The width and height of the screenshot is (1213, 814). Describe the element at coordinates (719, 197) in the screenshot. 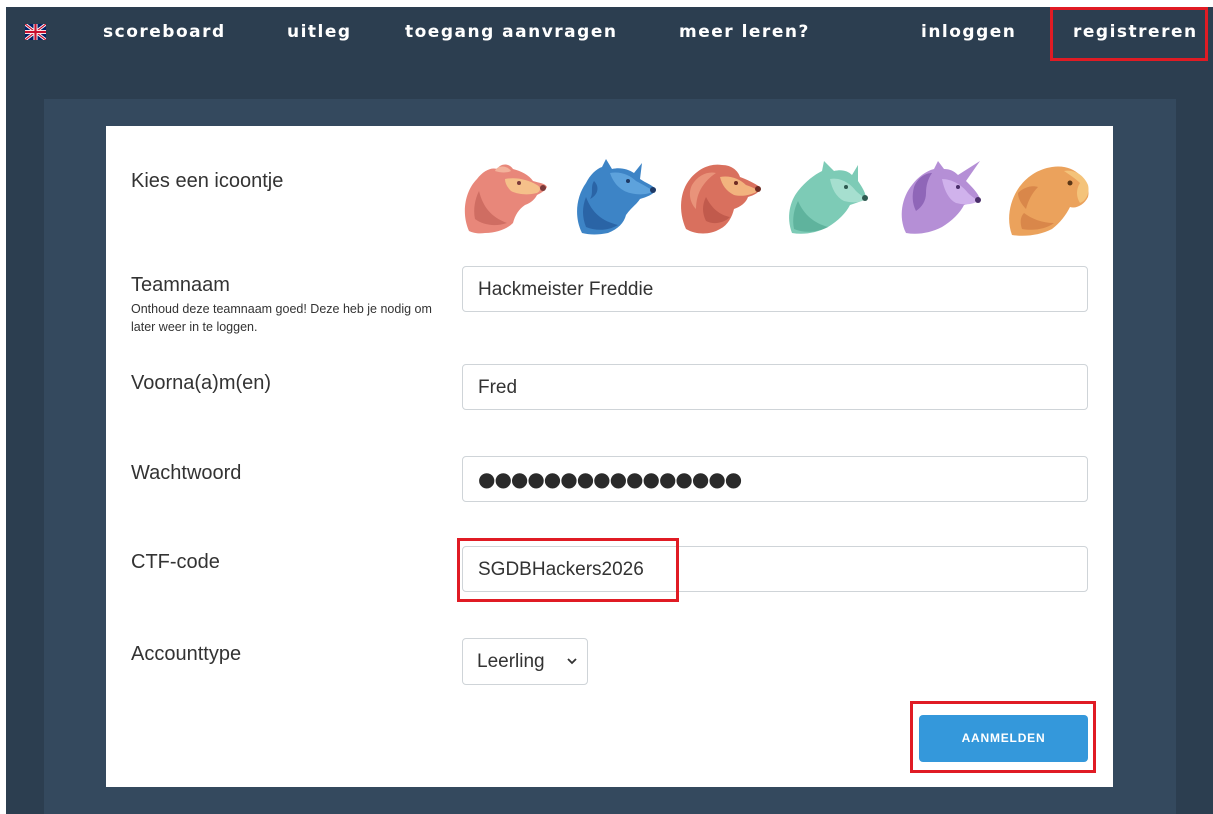

I see `lion-icon` at that location.